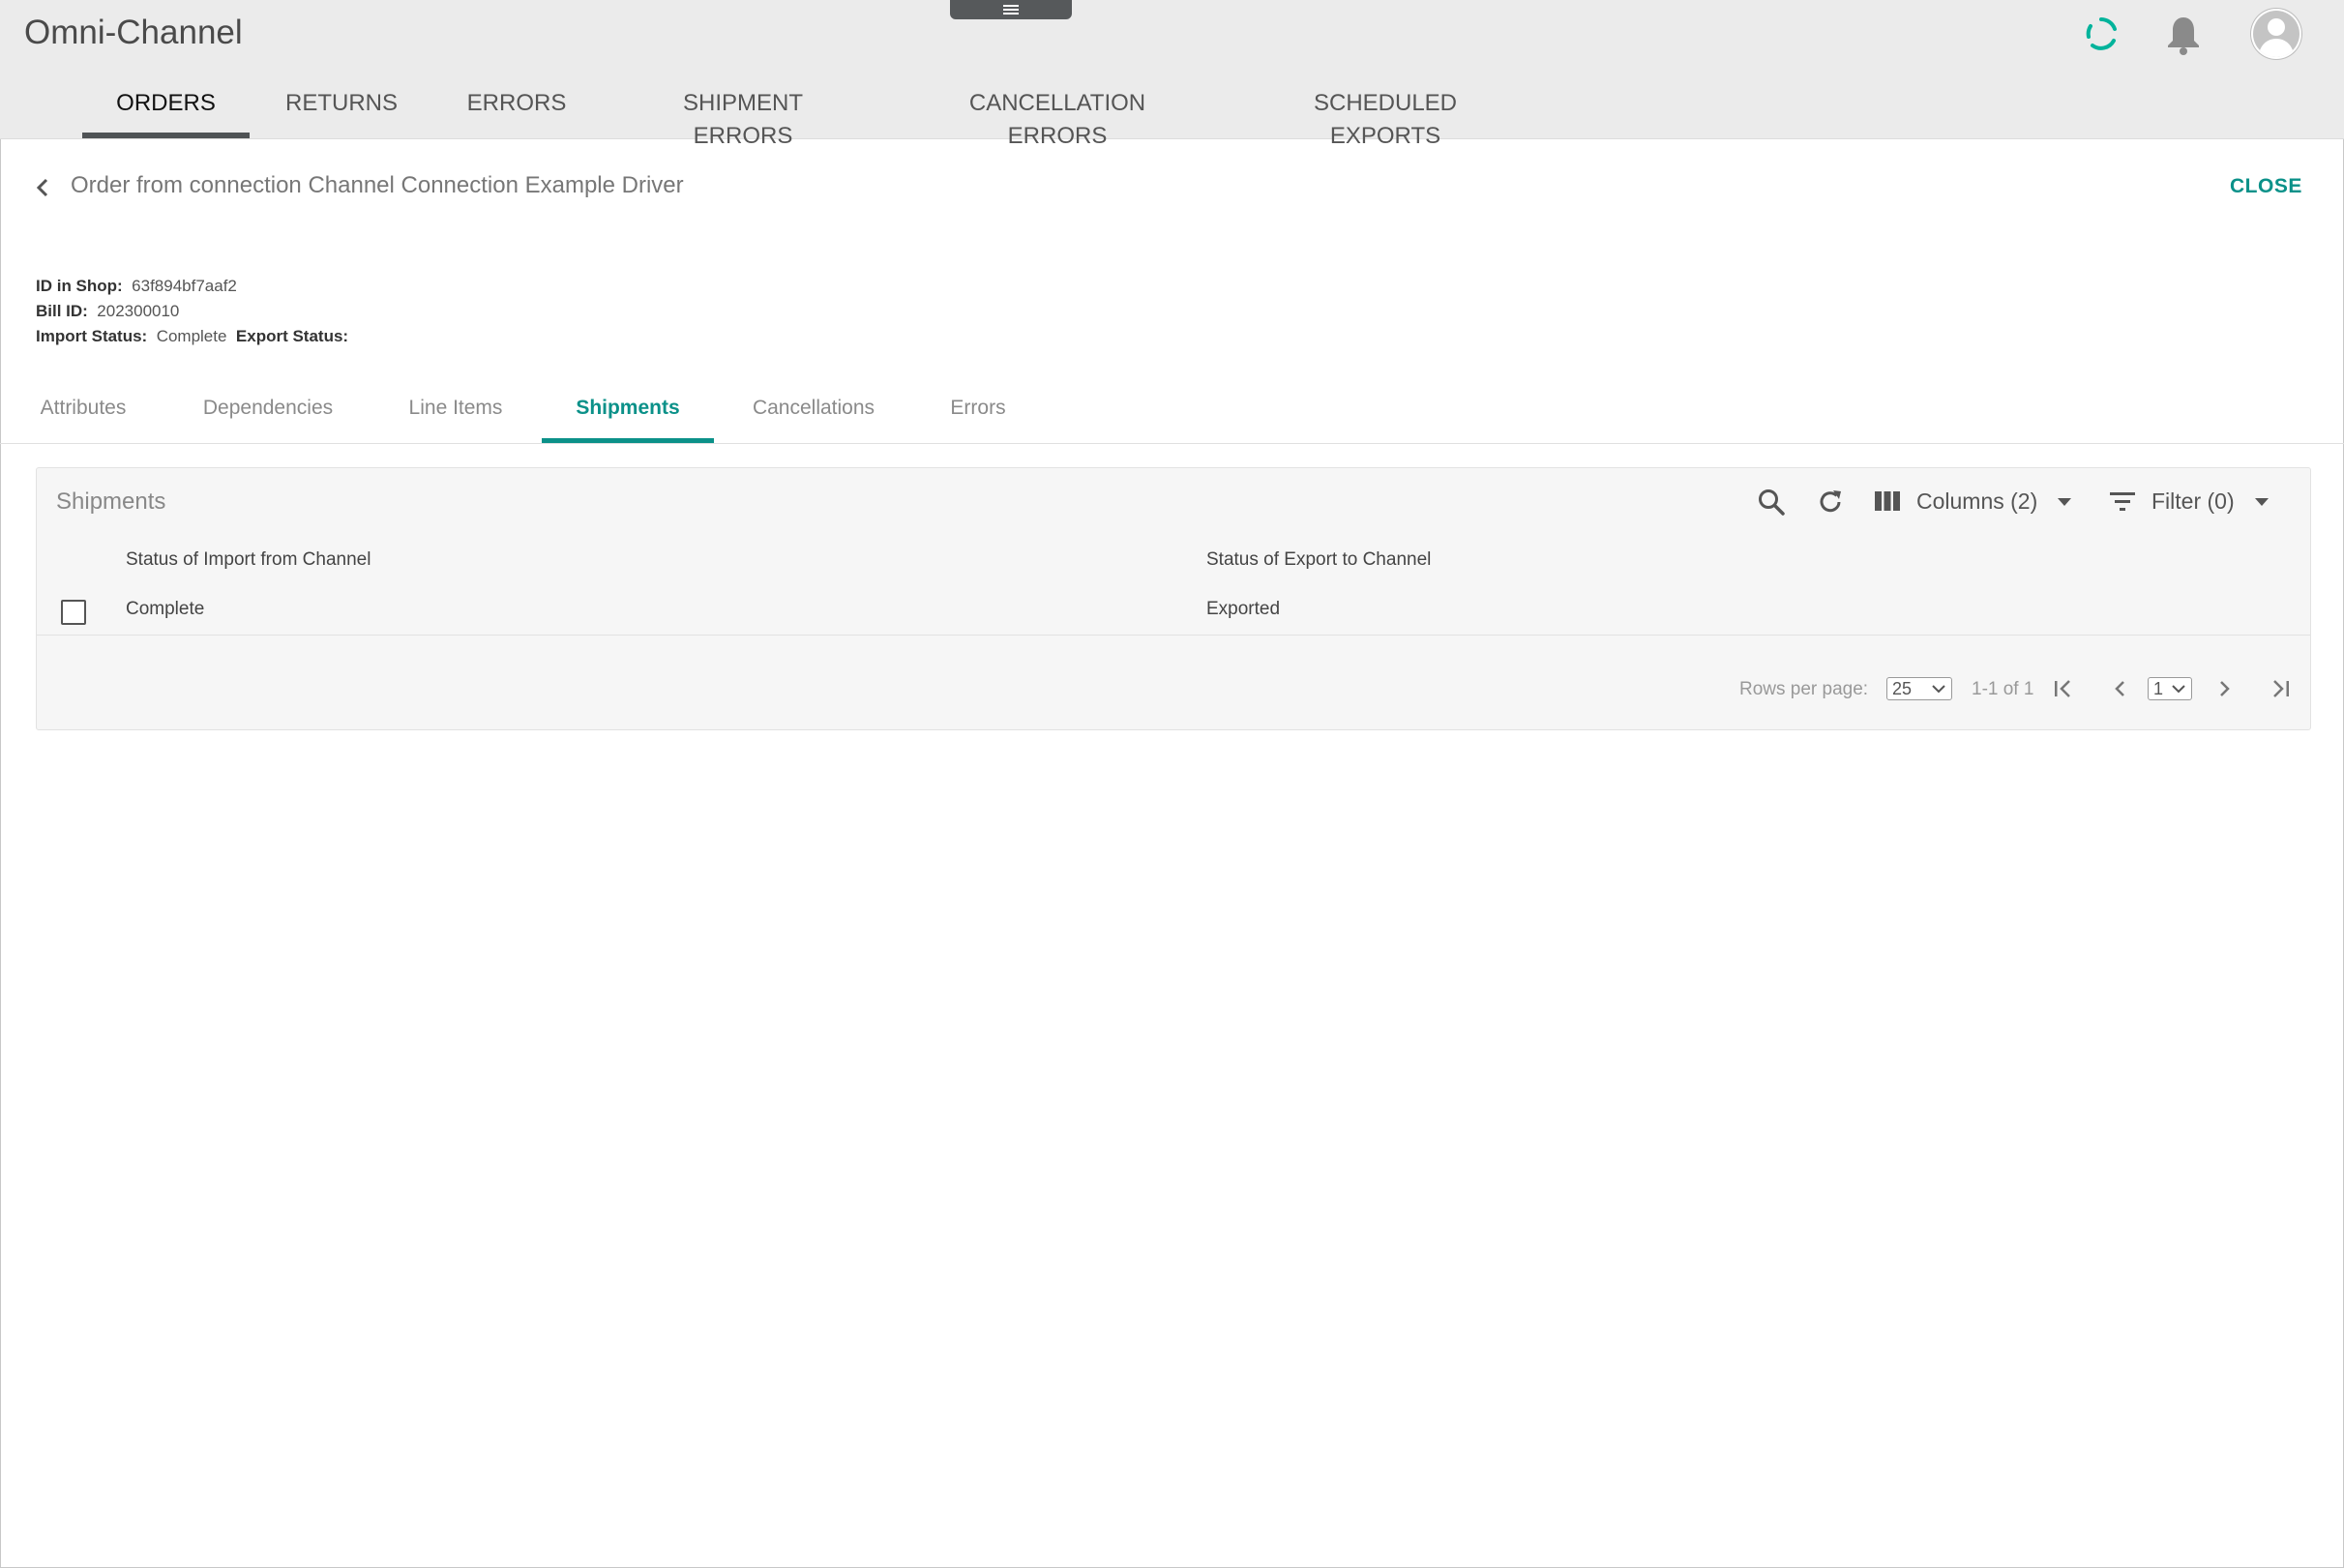 The width and height of the screenshot is (2344, 1568). I want to click on column-header-import-status: Status of Import from Channel, so click(248, 560).